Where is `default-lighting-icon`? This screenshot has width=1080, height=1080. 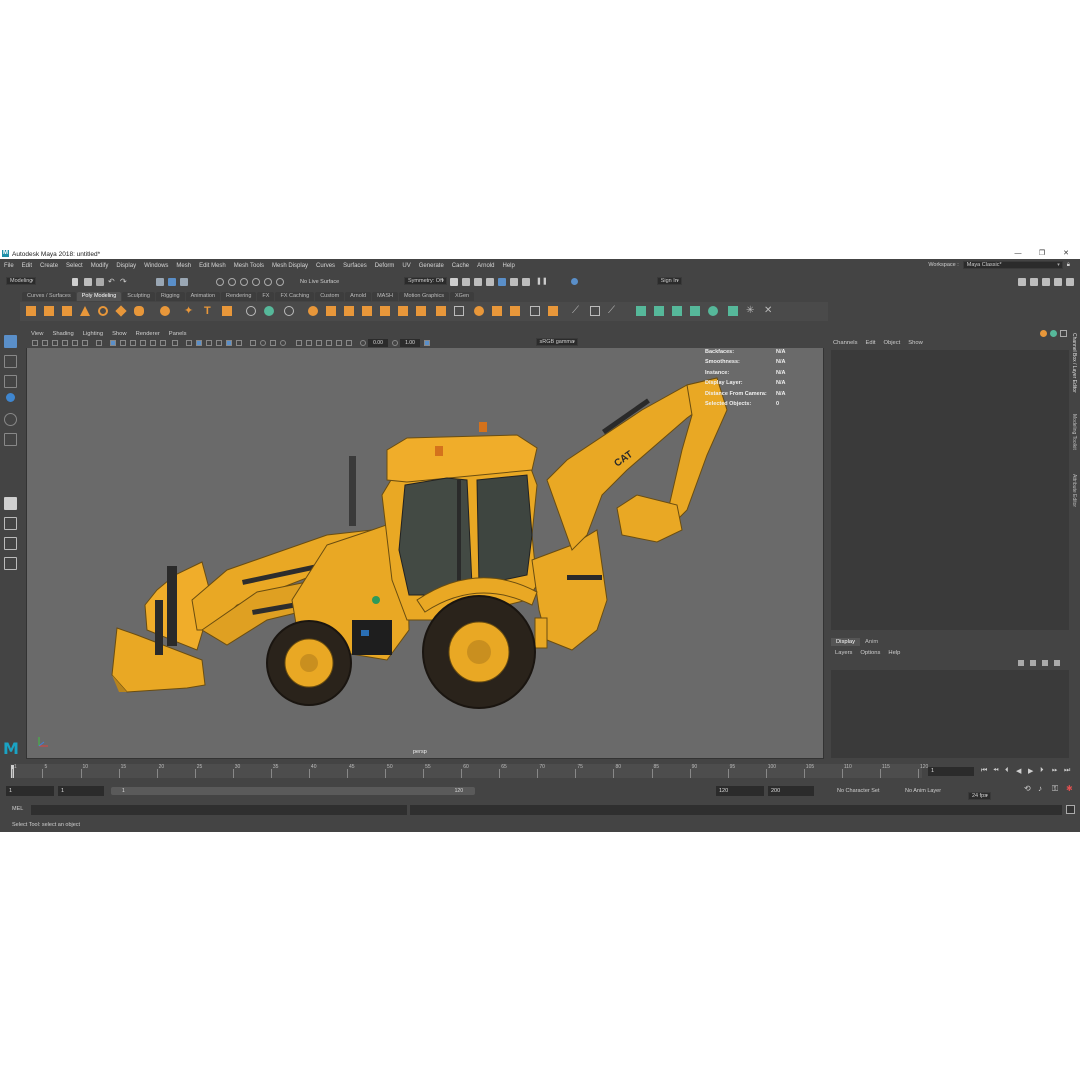 default-lighting-icon is located at coordinates (199, 343).